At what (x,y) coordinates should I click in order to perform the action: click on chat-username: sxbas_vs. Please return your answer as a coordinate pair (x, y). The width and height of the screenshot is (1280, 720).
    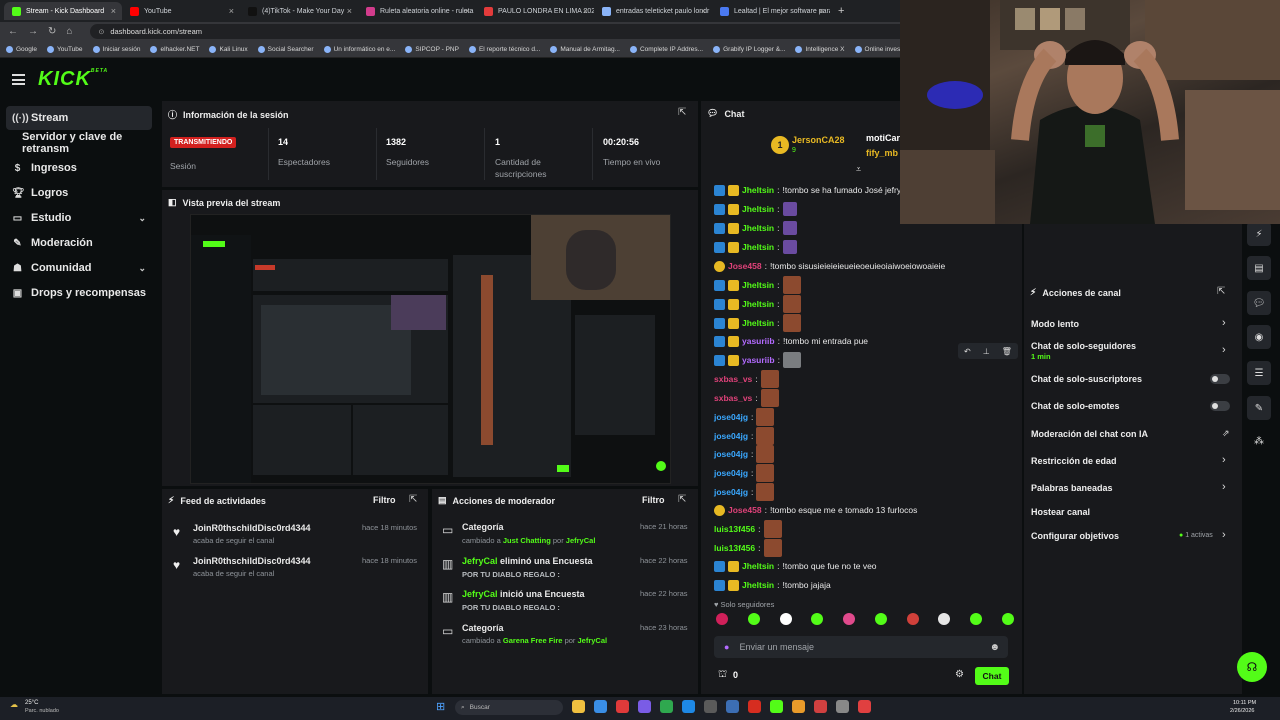
    Looking at the image, I should click on (733, 398).